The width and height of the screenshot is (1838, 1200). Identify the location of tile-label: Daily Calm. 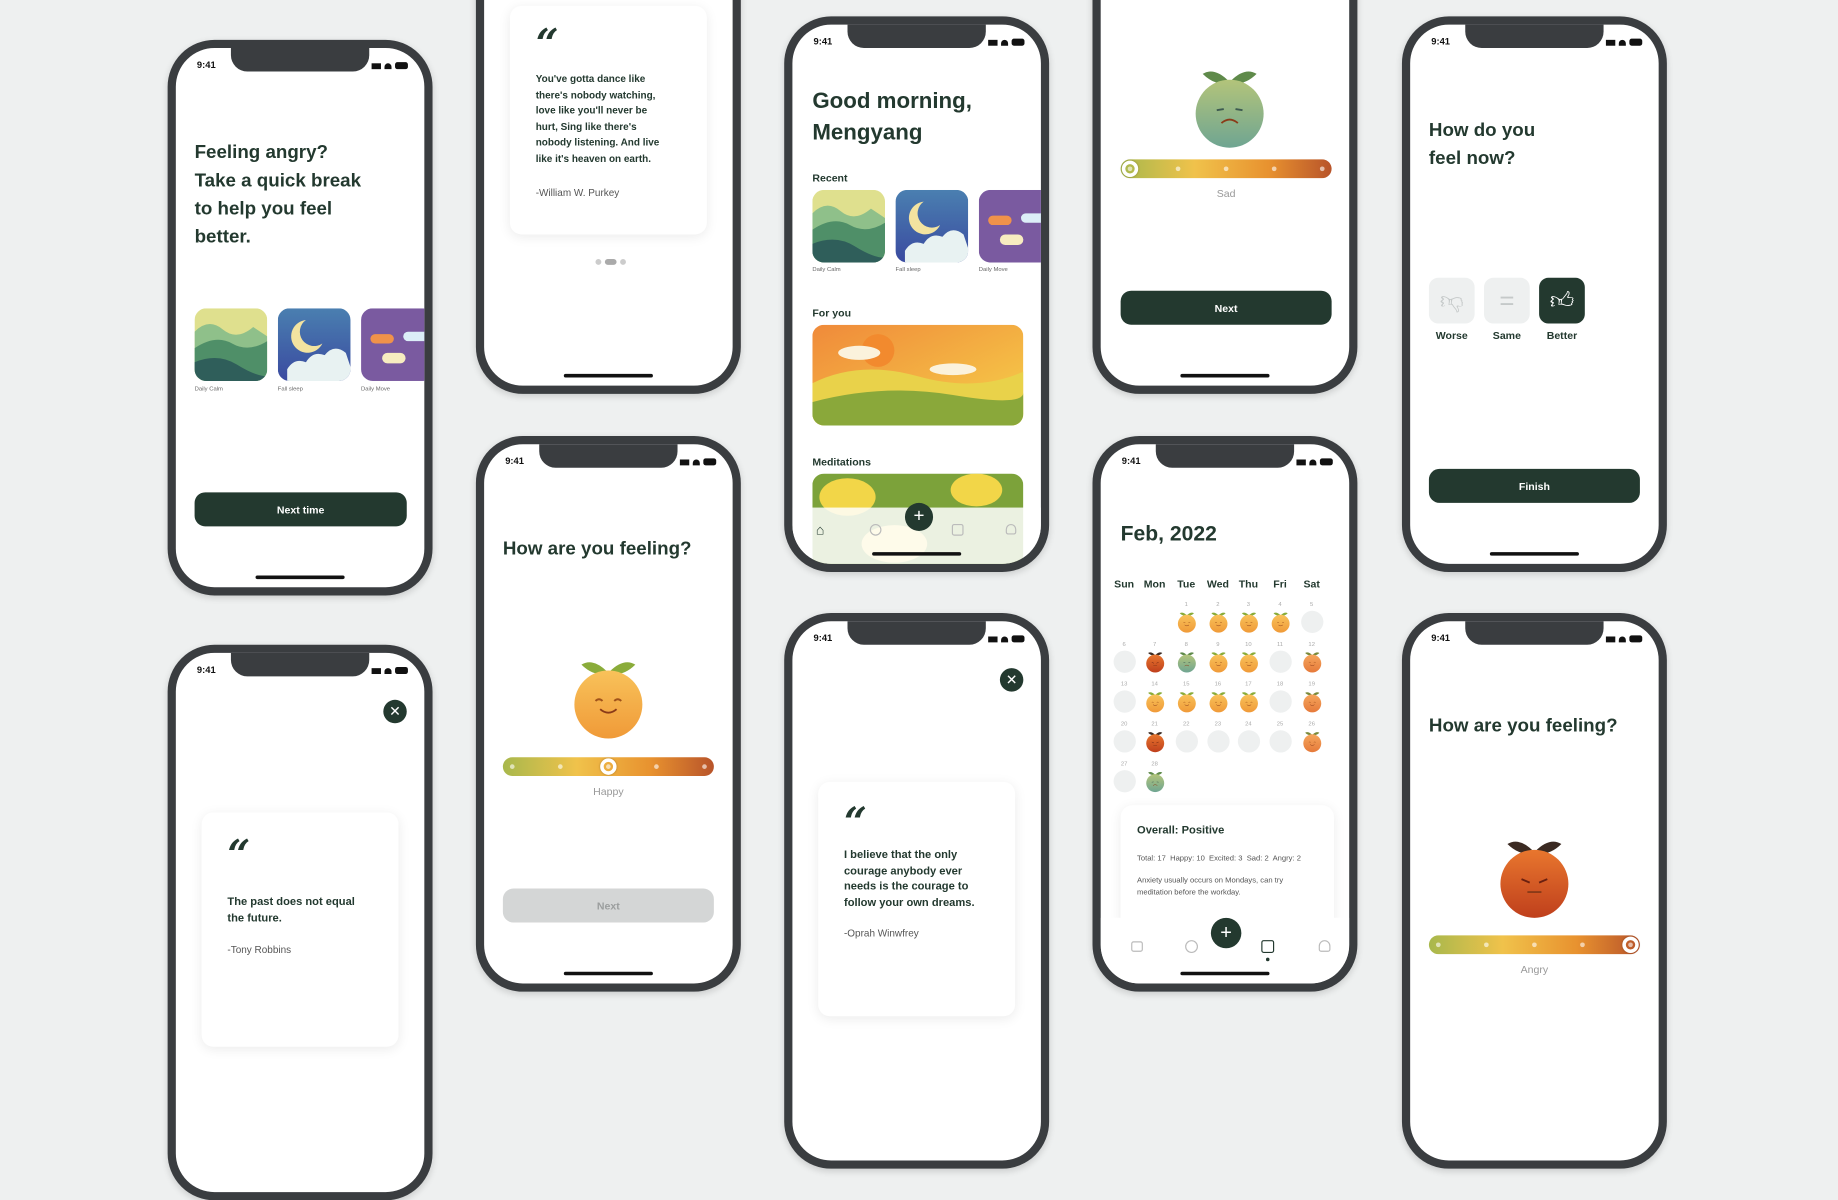
(826, 270).